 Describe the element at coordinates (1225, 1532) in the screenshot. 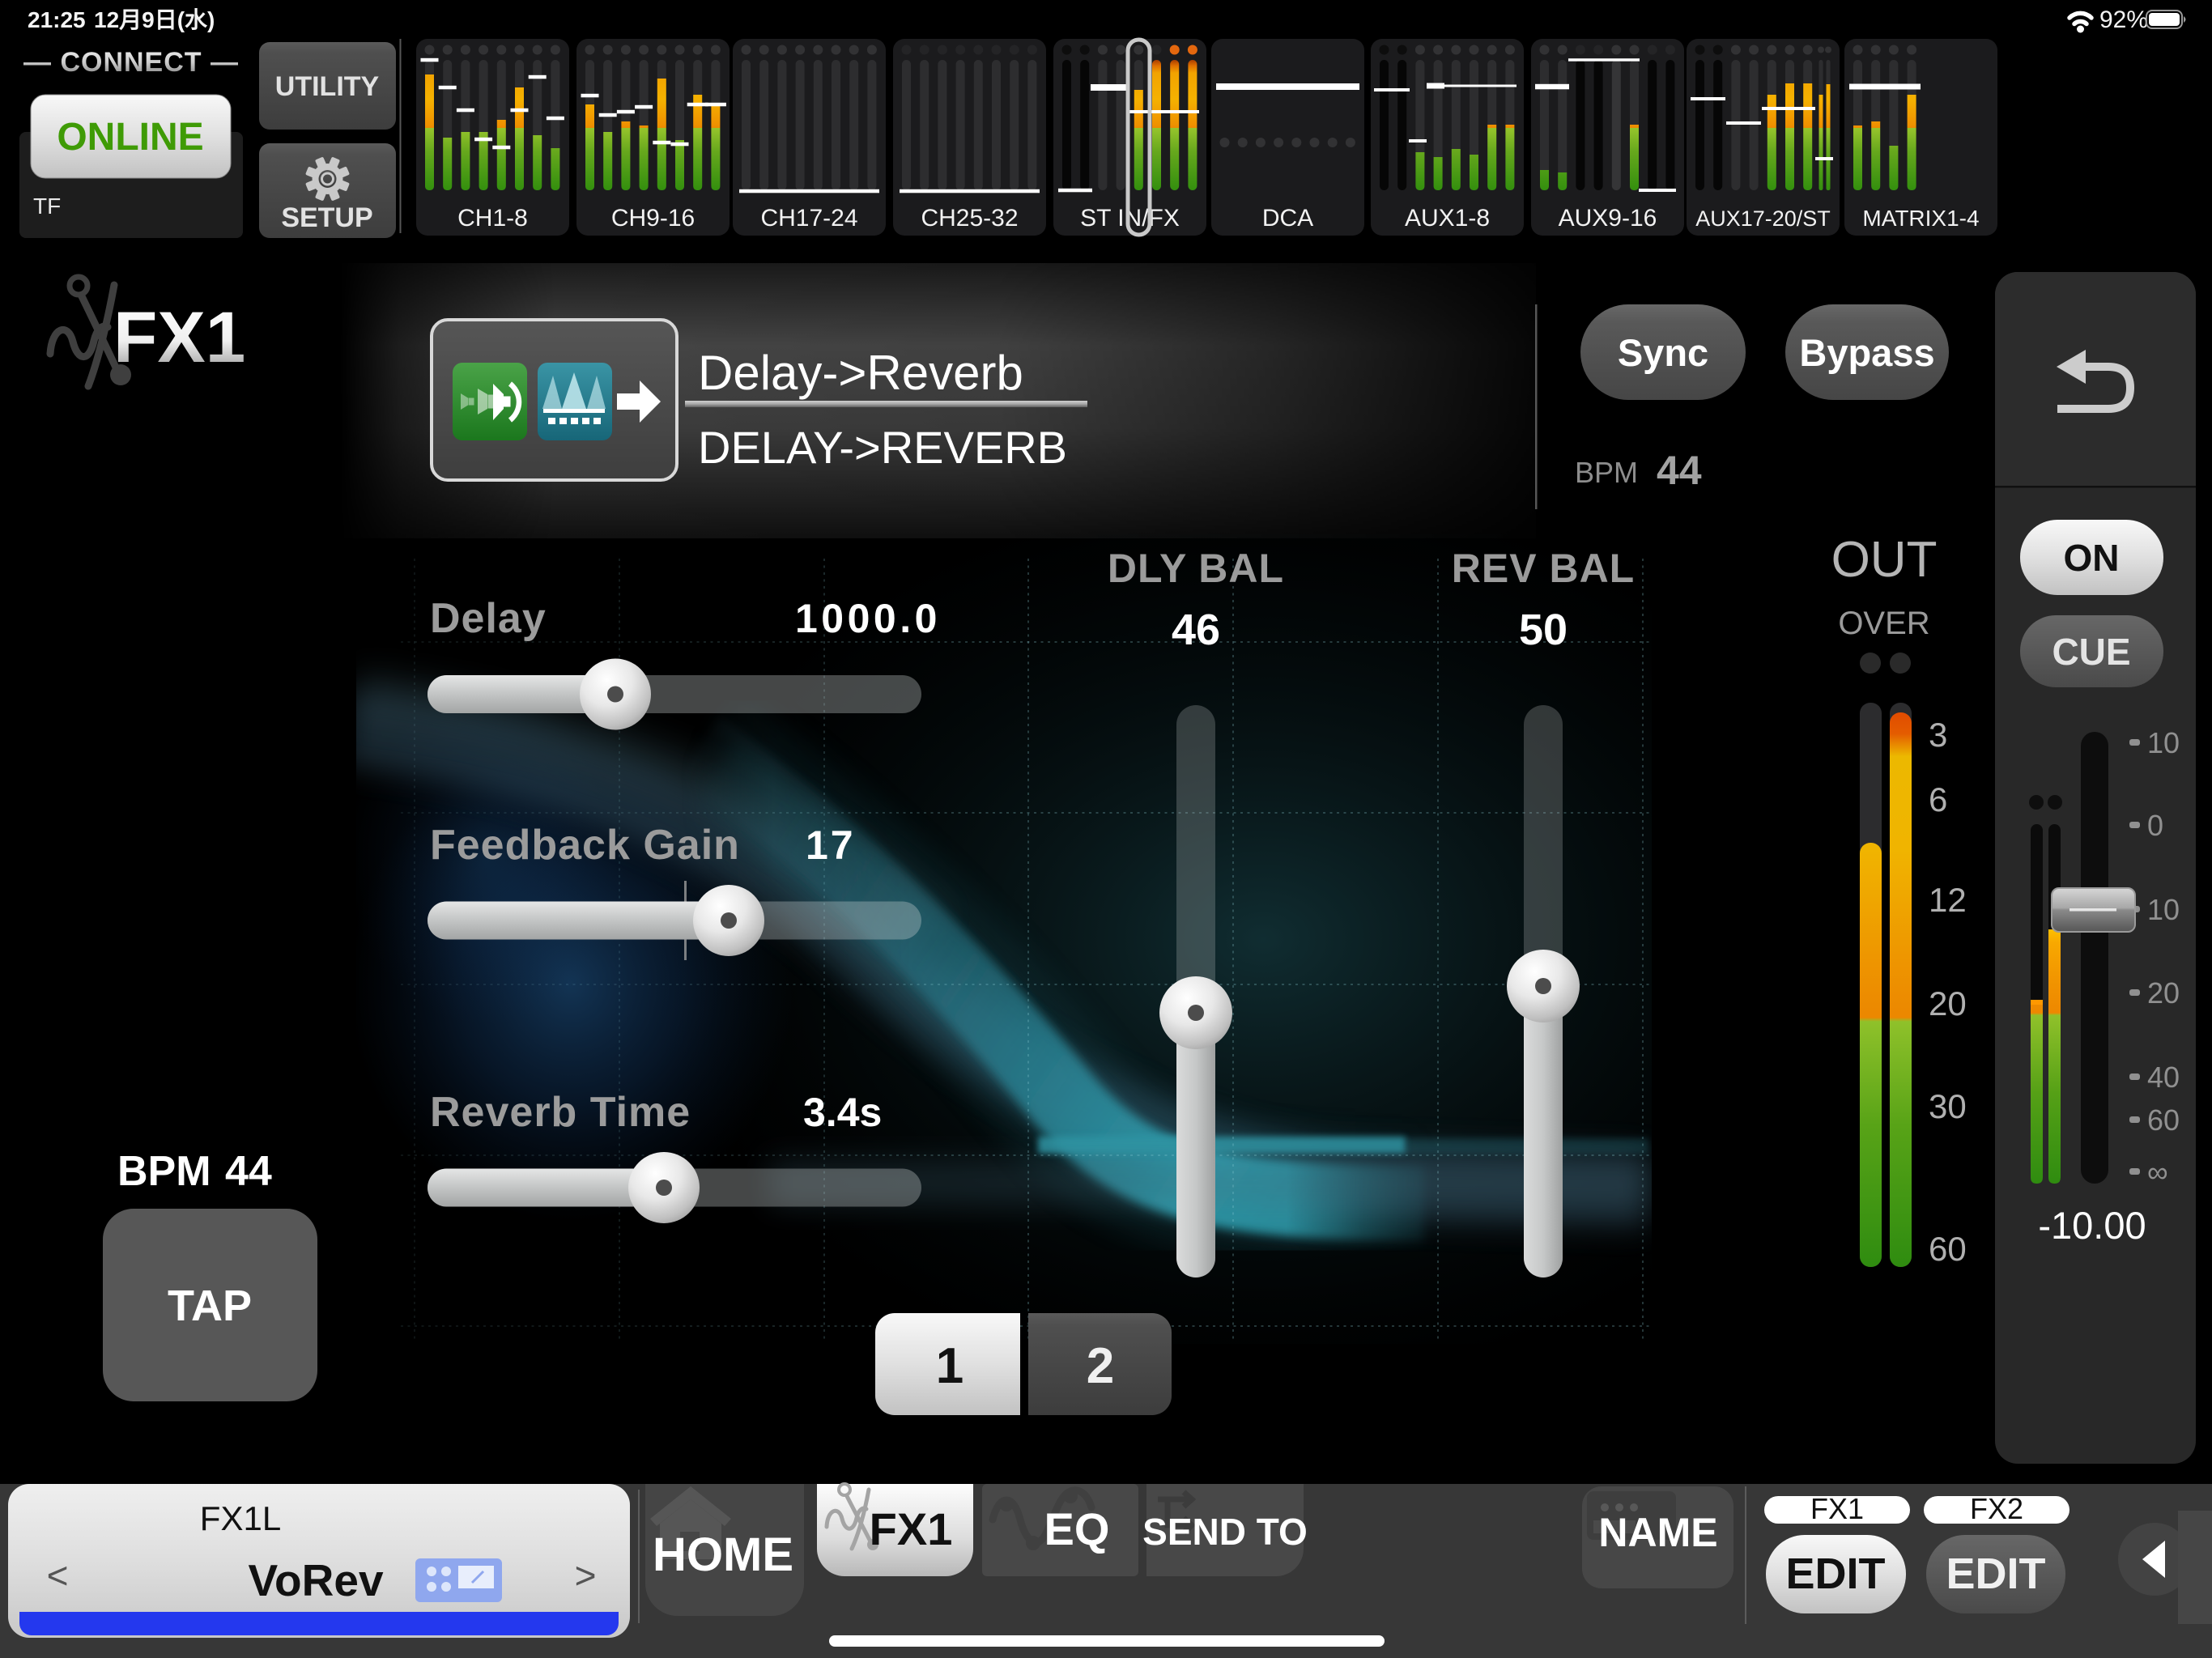

I see `svg-text: SEND TO` at that location.